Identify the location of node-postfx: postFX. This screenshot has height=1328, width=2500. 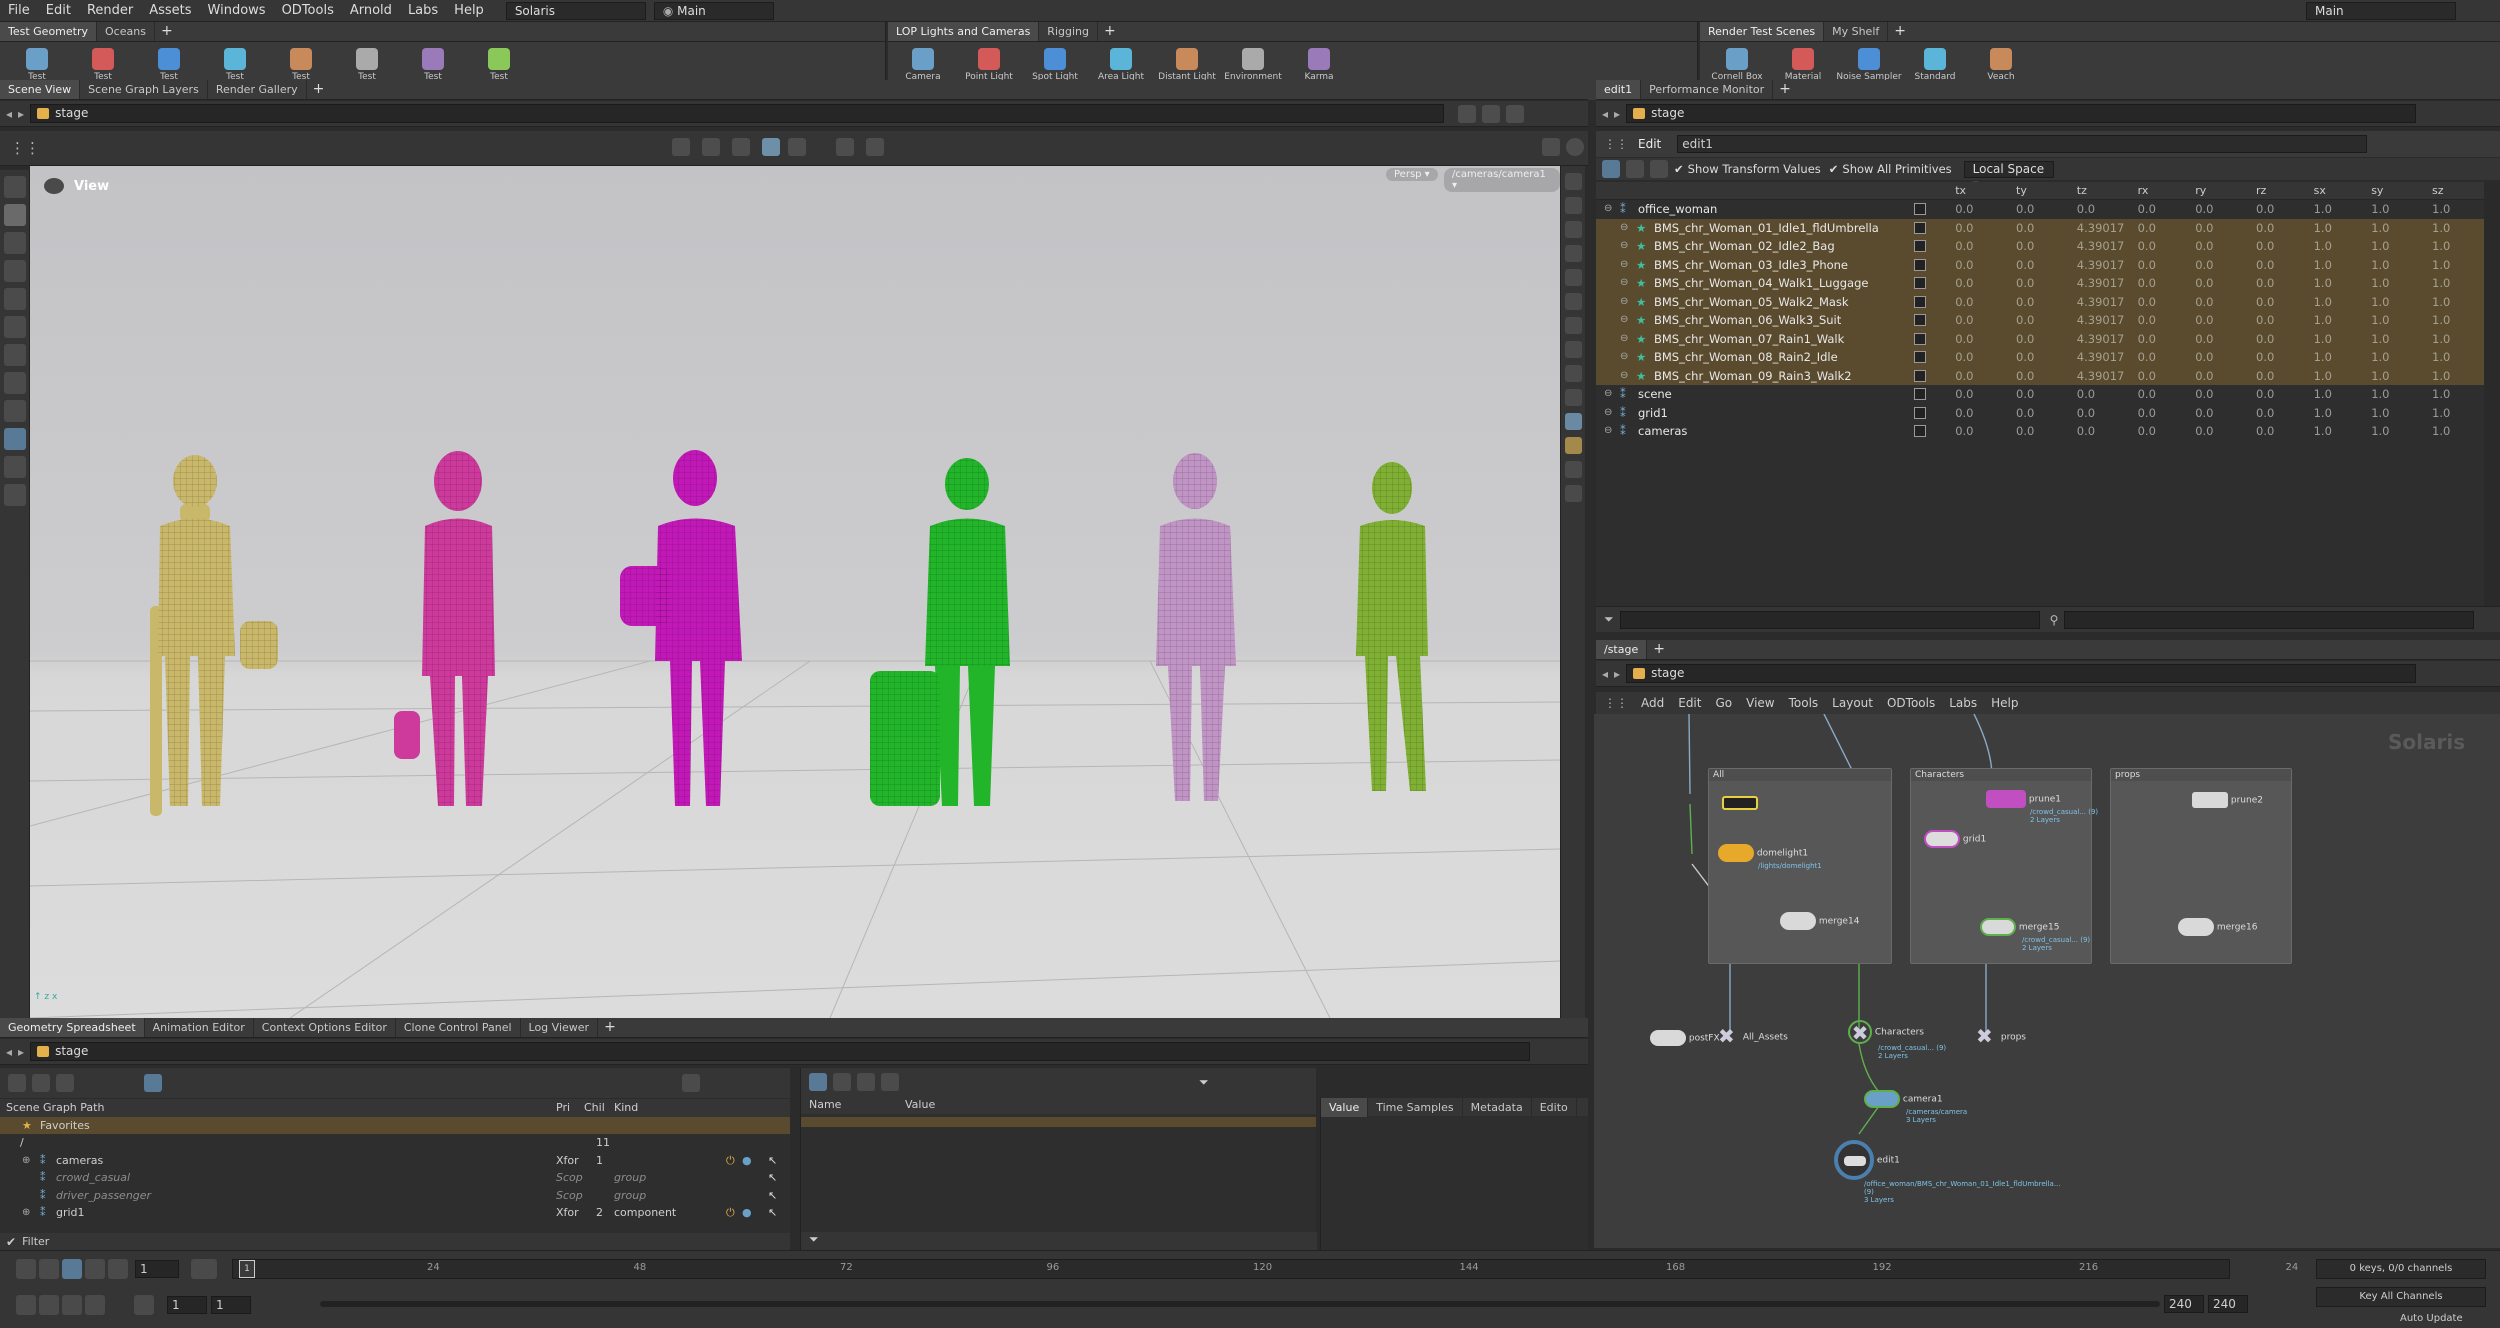
(1685, 1038).